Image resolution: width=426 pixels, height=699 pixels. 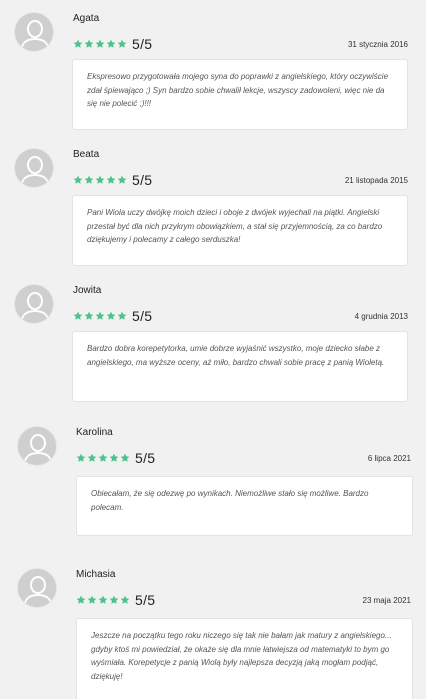 What do you see at coordinates (386, 600) in the screenshot?
I see `review-date: 23 maja 2021` at bounding box center [386, 600].